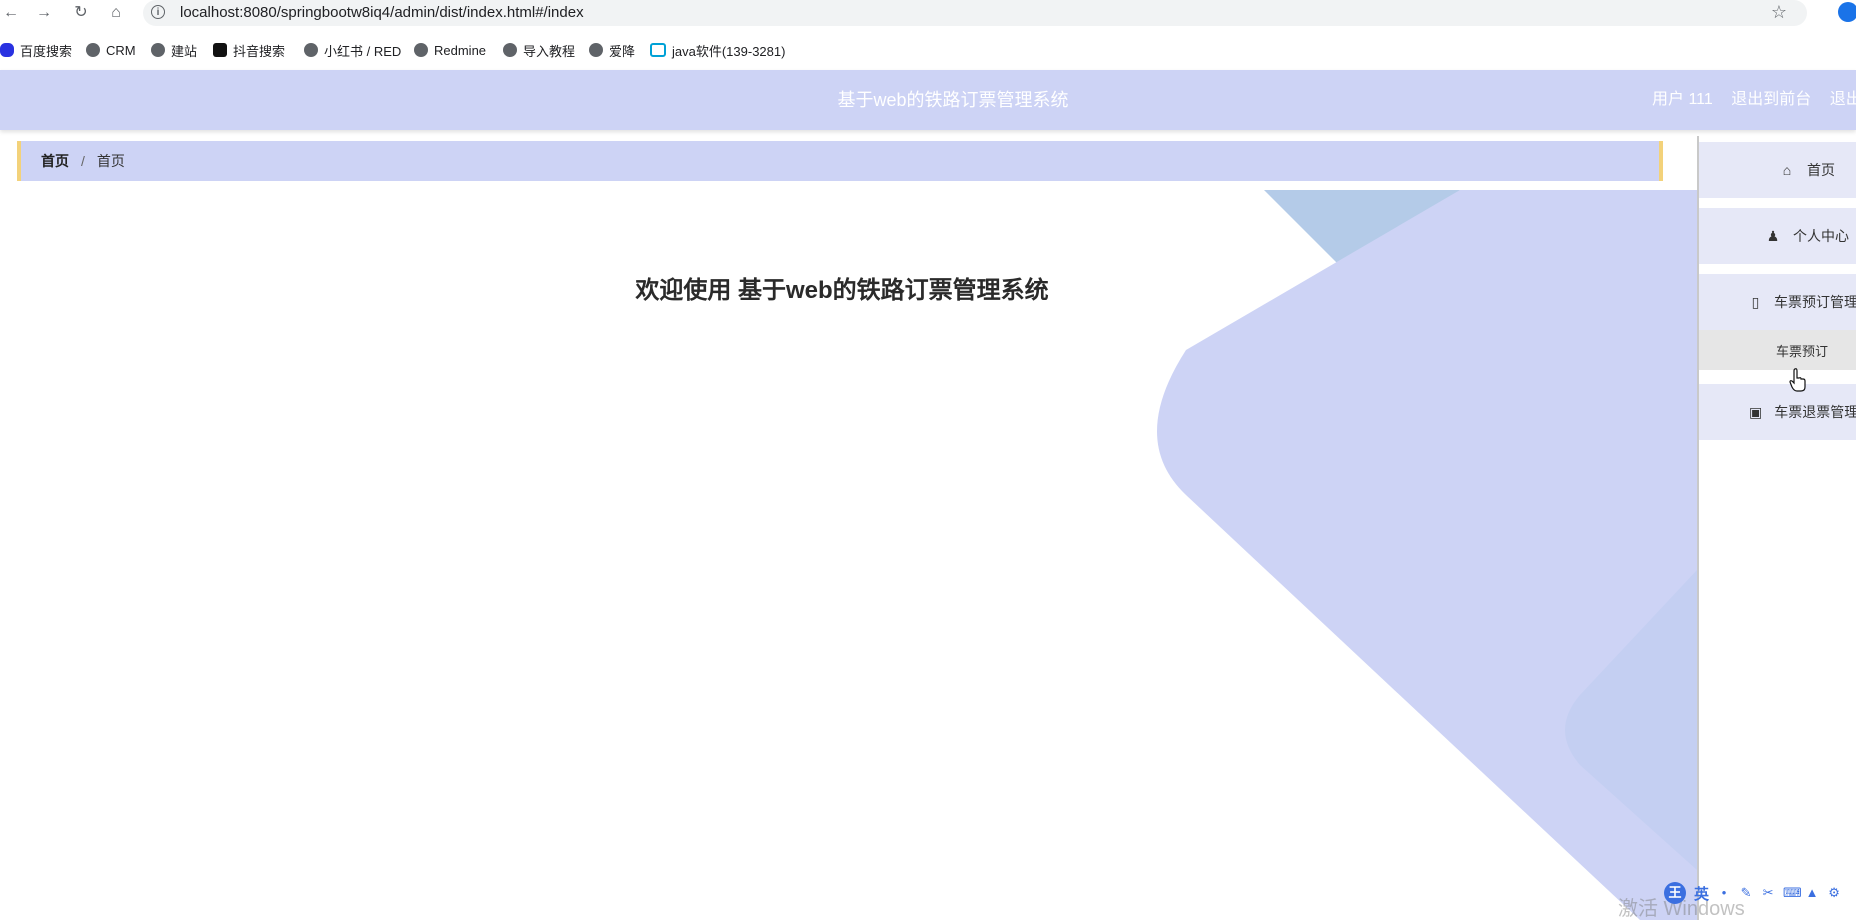 This screenshot has width=1856, height=921. Describe the element at coordinates (1724, 893) in the screenshot. I see `ime-punctuation-icon: •` at that location.